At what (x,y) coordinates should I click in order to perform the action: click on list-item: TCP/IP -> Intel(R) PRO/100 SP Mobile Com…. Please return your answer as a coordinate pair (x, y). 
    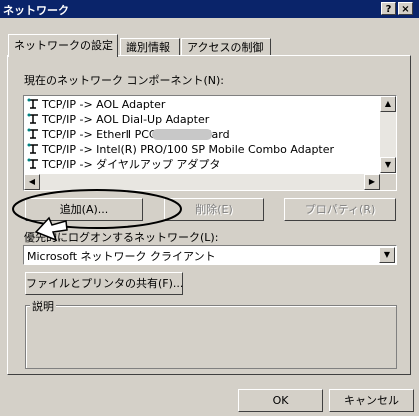
    Looking at the image, I should click on (180, 149).